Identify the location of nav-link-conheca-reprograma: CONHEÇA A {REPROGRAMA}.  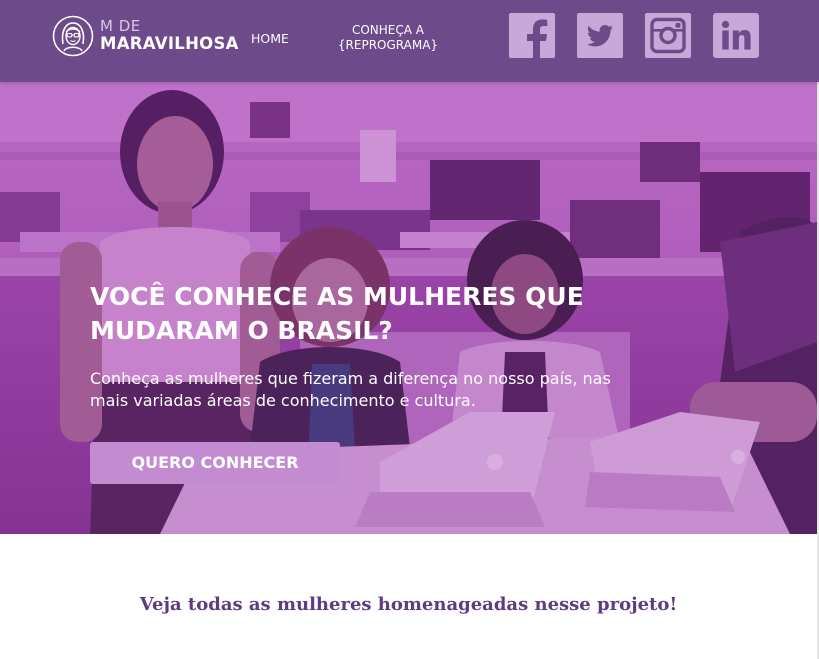
(388, 38).